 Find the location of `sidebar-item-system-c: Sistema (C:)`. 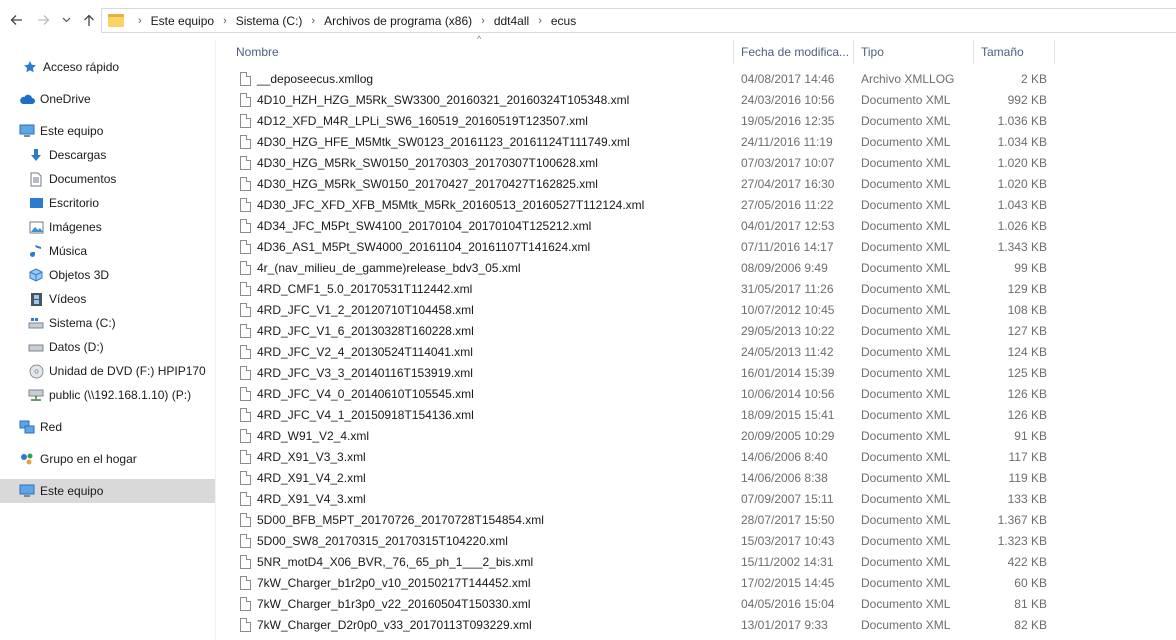

sidebar-item-system-c: Sistema (C:) is located at coordinates (107, 323).